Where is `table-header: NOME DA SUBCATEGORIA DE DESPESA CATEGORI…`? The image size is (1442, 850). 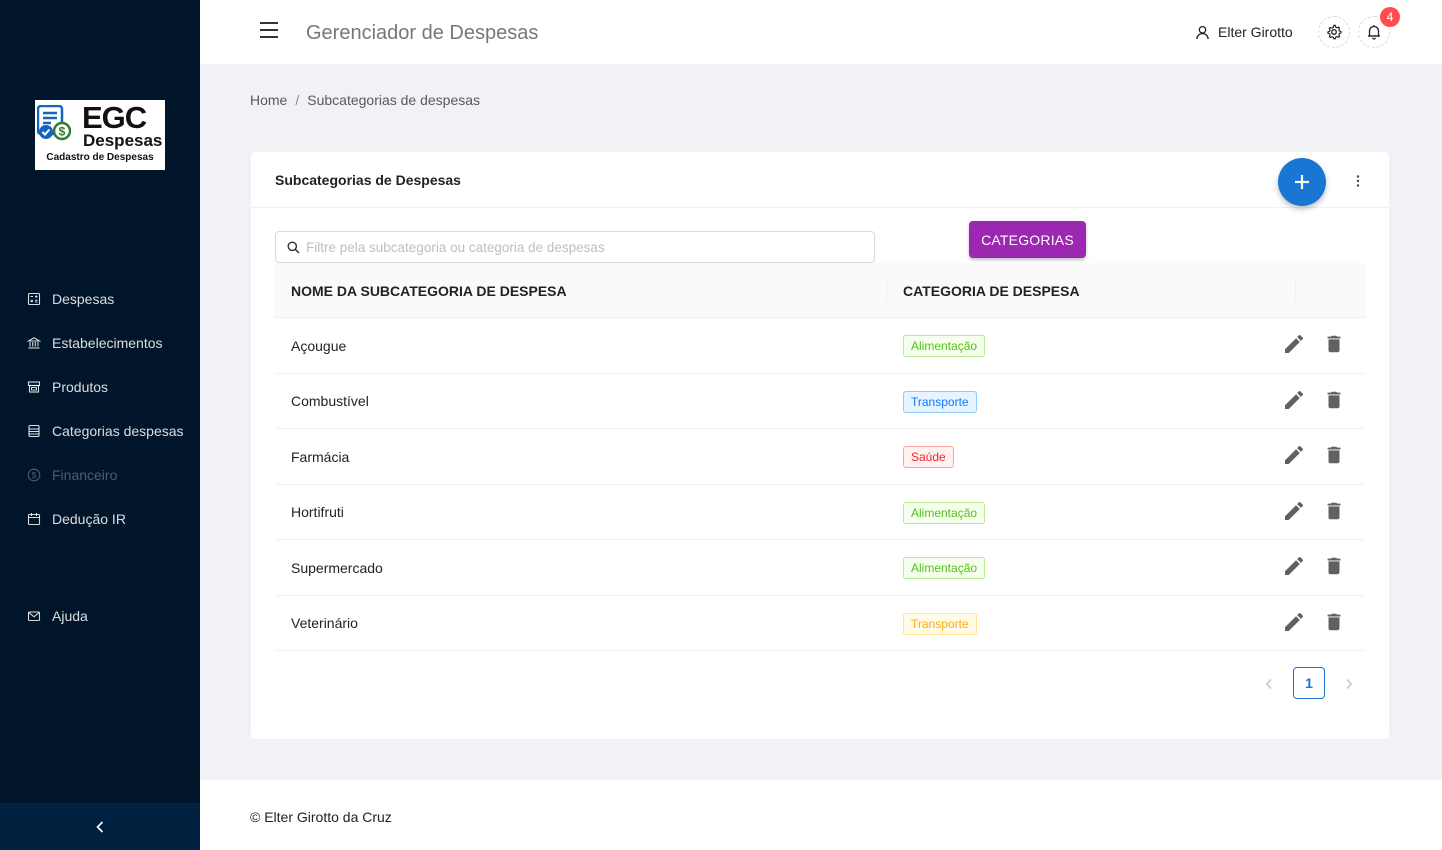
table-header: NOME DA SUBCATEGORIA DE DESPESA CATEGORI… is located at coordinates (820, 290).